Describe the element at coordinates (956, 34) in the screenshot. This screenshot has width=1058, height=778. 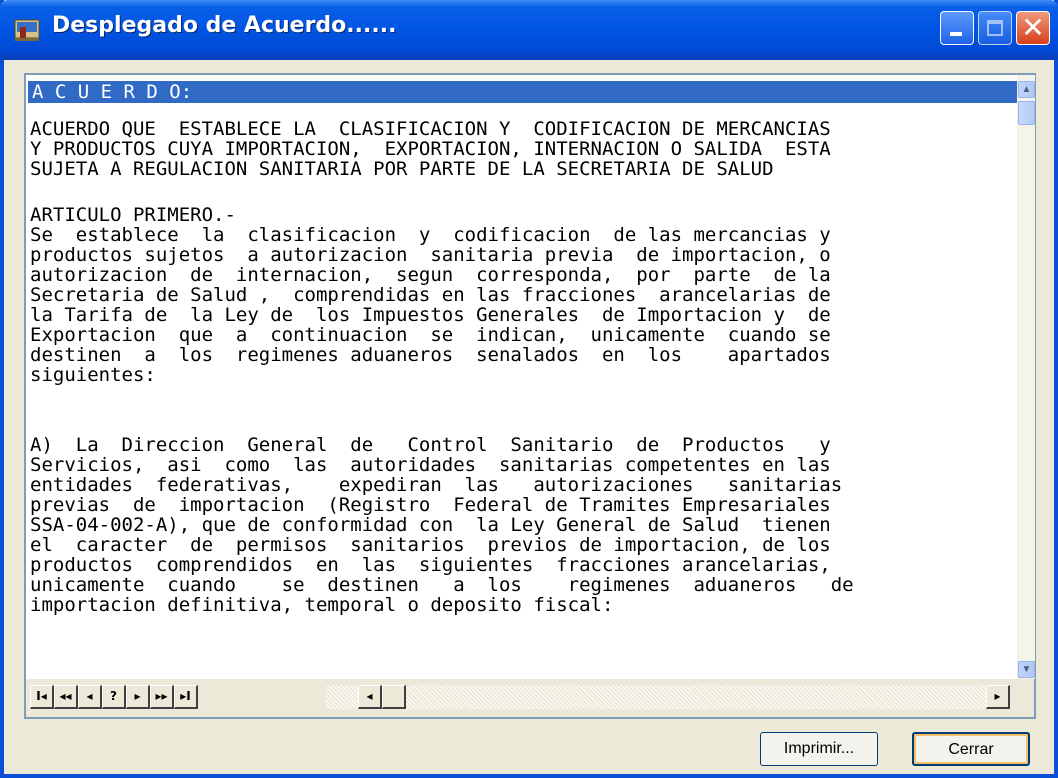
I see `minimize-icon` at that location.